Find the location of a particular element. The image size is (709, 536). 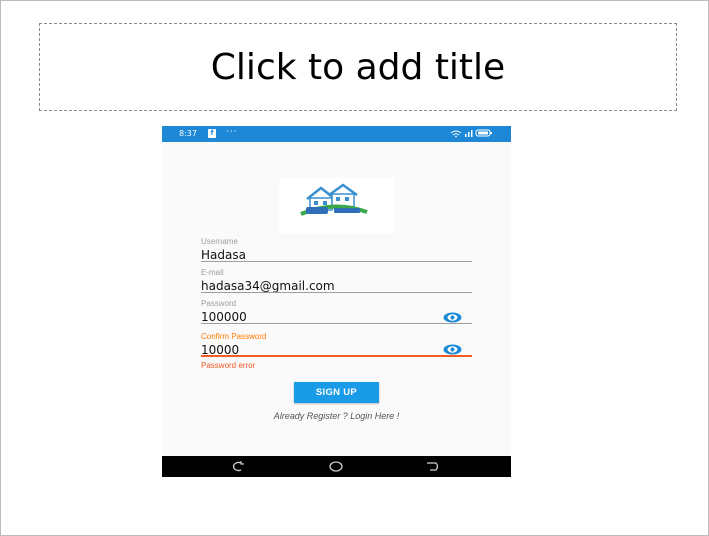

title-placeholder-text: Click to add title is located at coordinates (358, 67).